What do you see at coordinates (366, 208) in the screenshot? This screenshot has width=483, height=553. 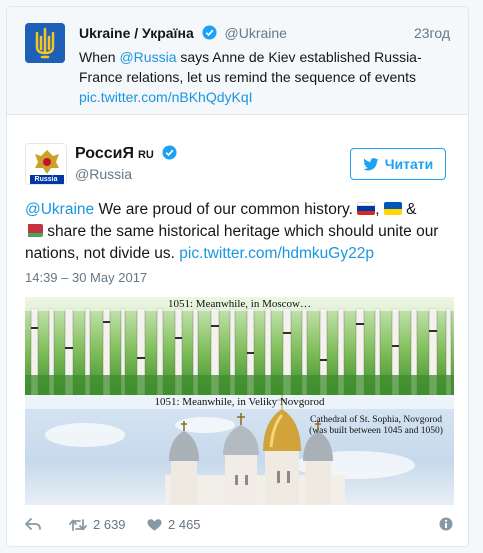 I see `russia-flag-icon` at bounding box center [366, 208].